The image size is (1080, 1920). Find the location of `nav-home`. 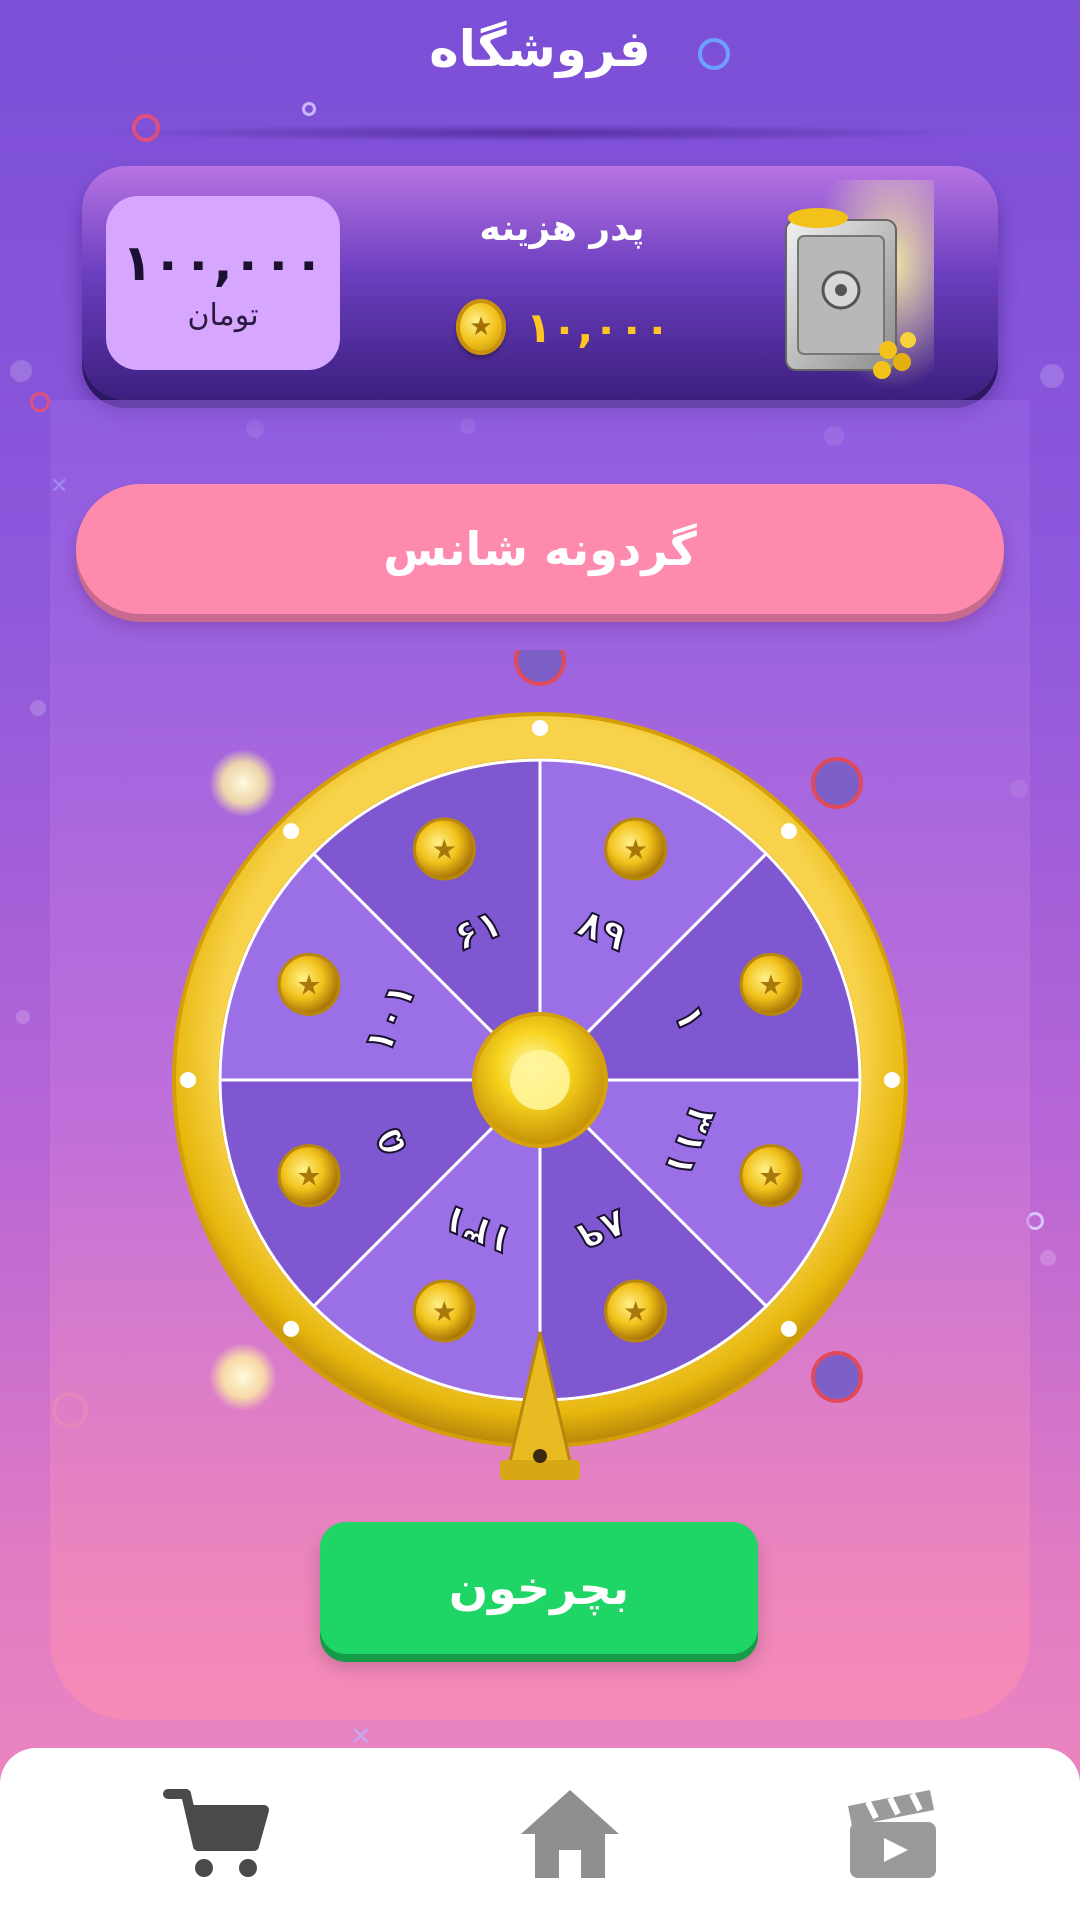

nav-home is located at coordinates (570, 1834).